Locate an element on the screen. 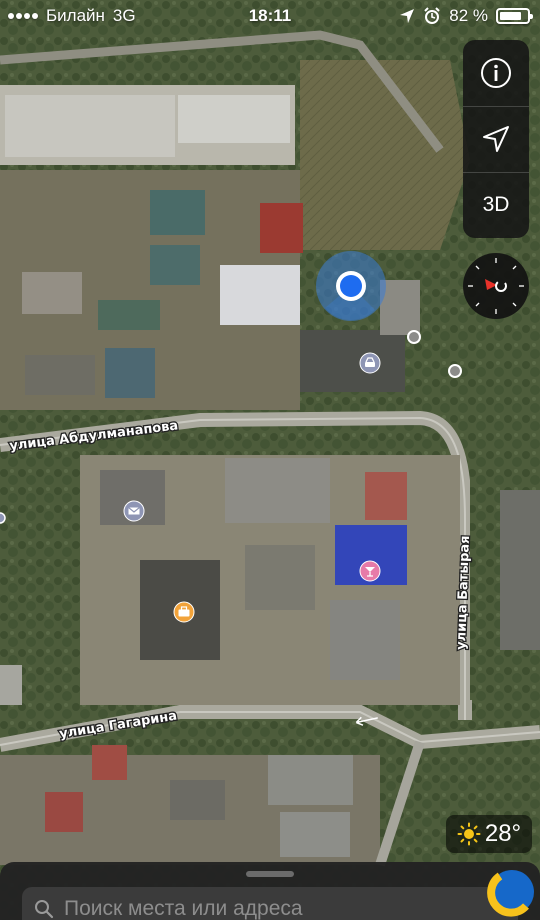 Image resolution: width=540 pixels, height=920 pixels. status-bar: Билайн 3G 18:11 82 % is located at coordinates (270, 16).